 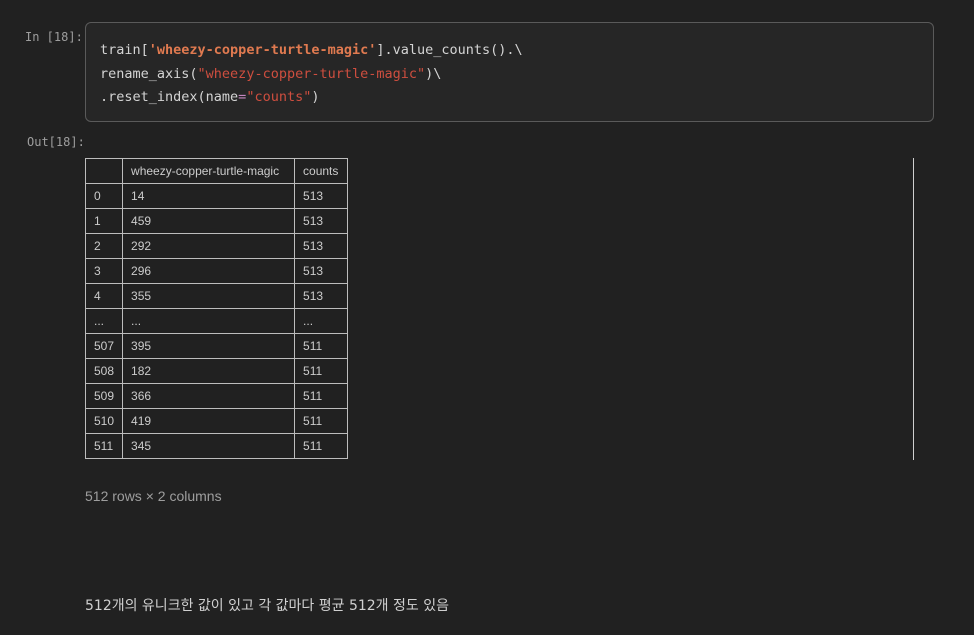 What do you see at coordinates (509, 98) in the screenshot?
I see `code-line-3: .reset_index(name="counts")` at bounding box center [509, 98].